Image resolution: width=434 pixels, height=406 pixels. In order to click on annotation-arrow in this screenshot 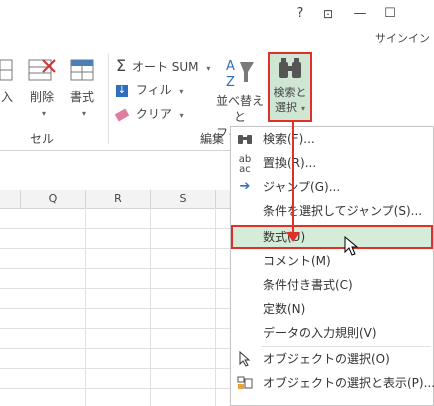, I will do `click(293, 178)`.